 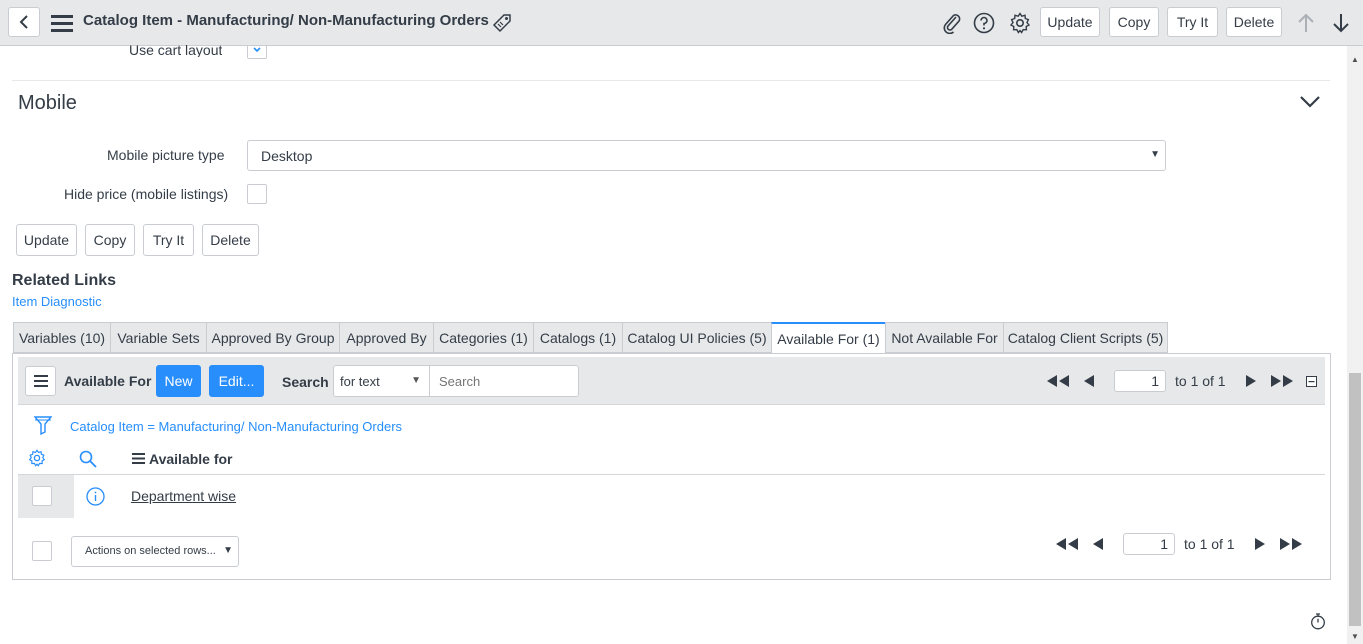 I want to click on hide-price-checkbox, so click(x=257, y=194).